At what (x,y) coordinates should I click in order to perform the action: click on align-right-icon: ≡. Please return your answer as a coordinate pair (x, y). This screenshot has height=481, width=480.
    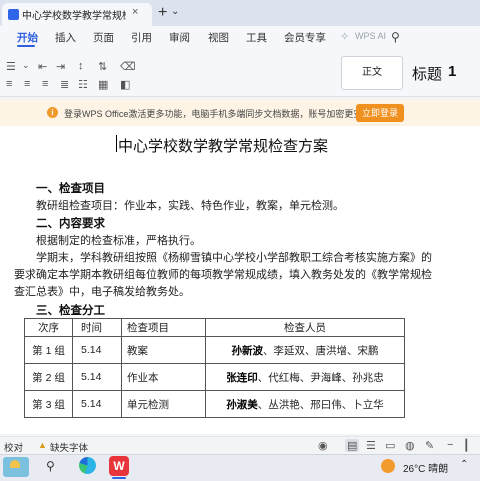
    Looking at the image, I should click on (45, 84).